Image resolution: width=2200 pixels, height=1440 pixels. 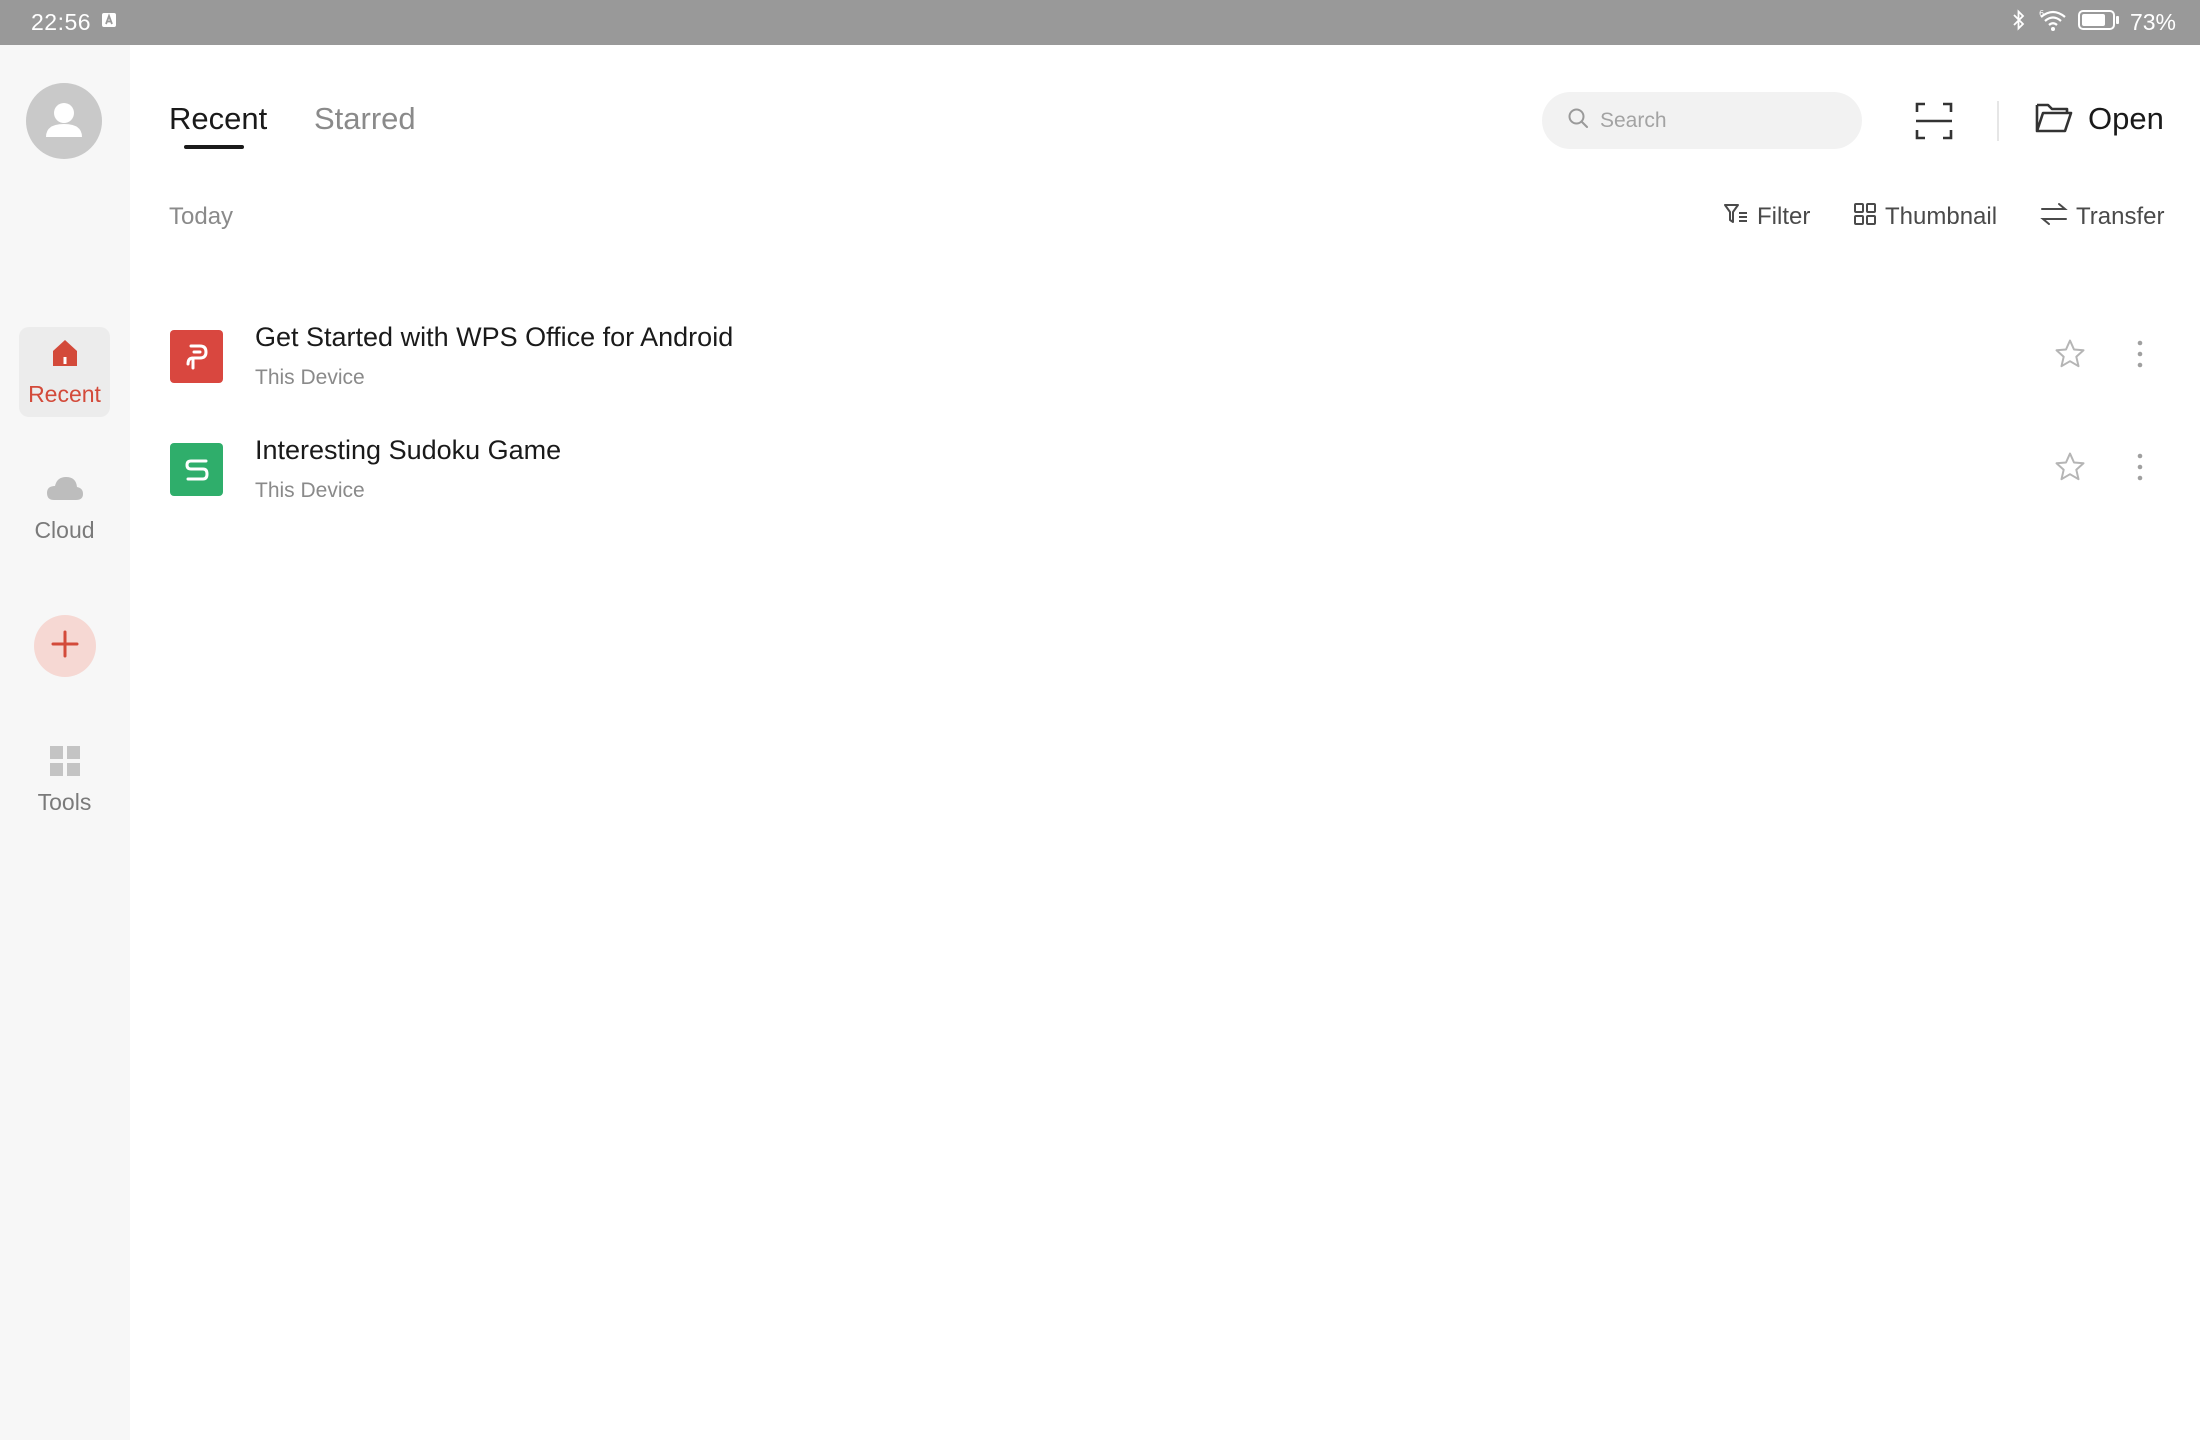 I want to click on open-button: Open, so click(x=2099, y=119).